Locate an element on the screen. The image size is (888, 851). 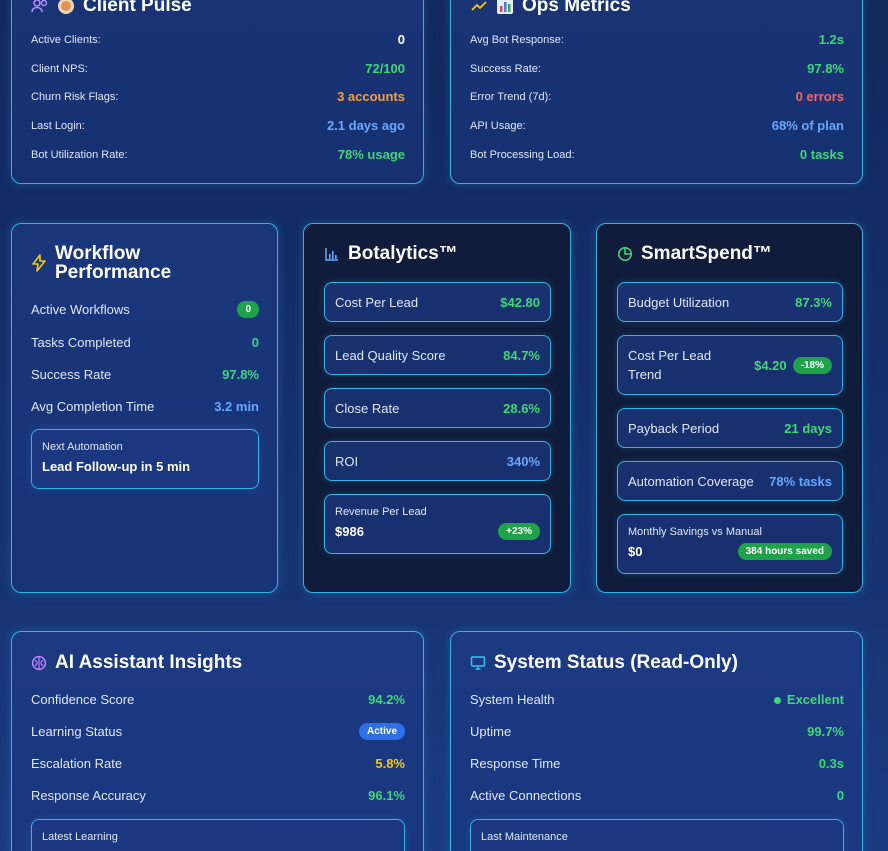
botalytics-title: Botalytics™ is located at coordinates (391, 253).